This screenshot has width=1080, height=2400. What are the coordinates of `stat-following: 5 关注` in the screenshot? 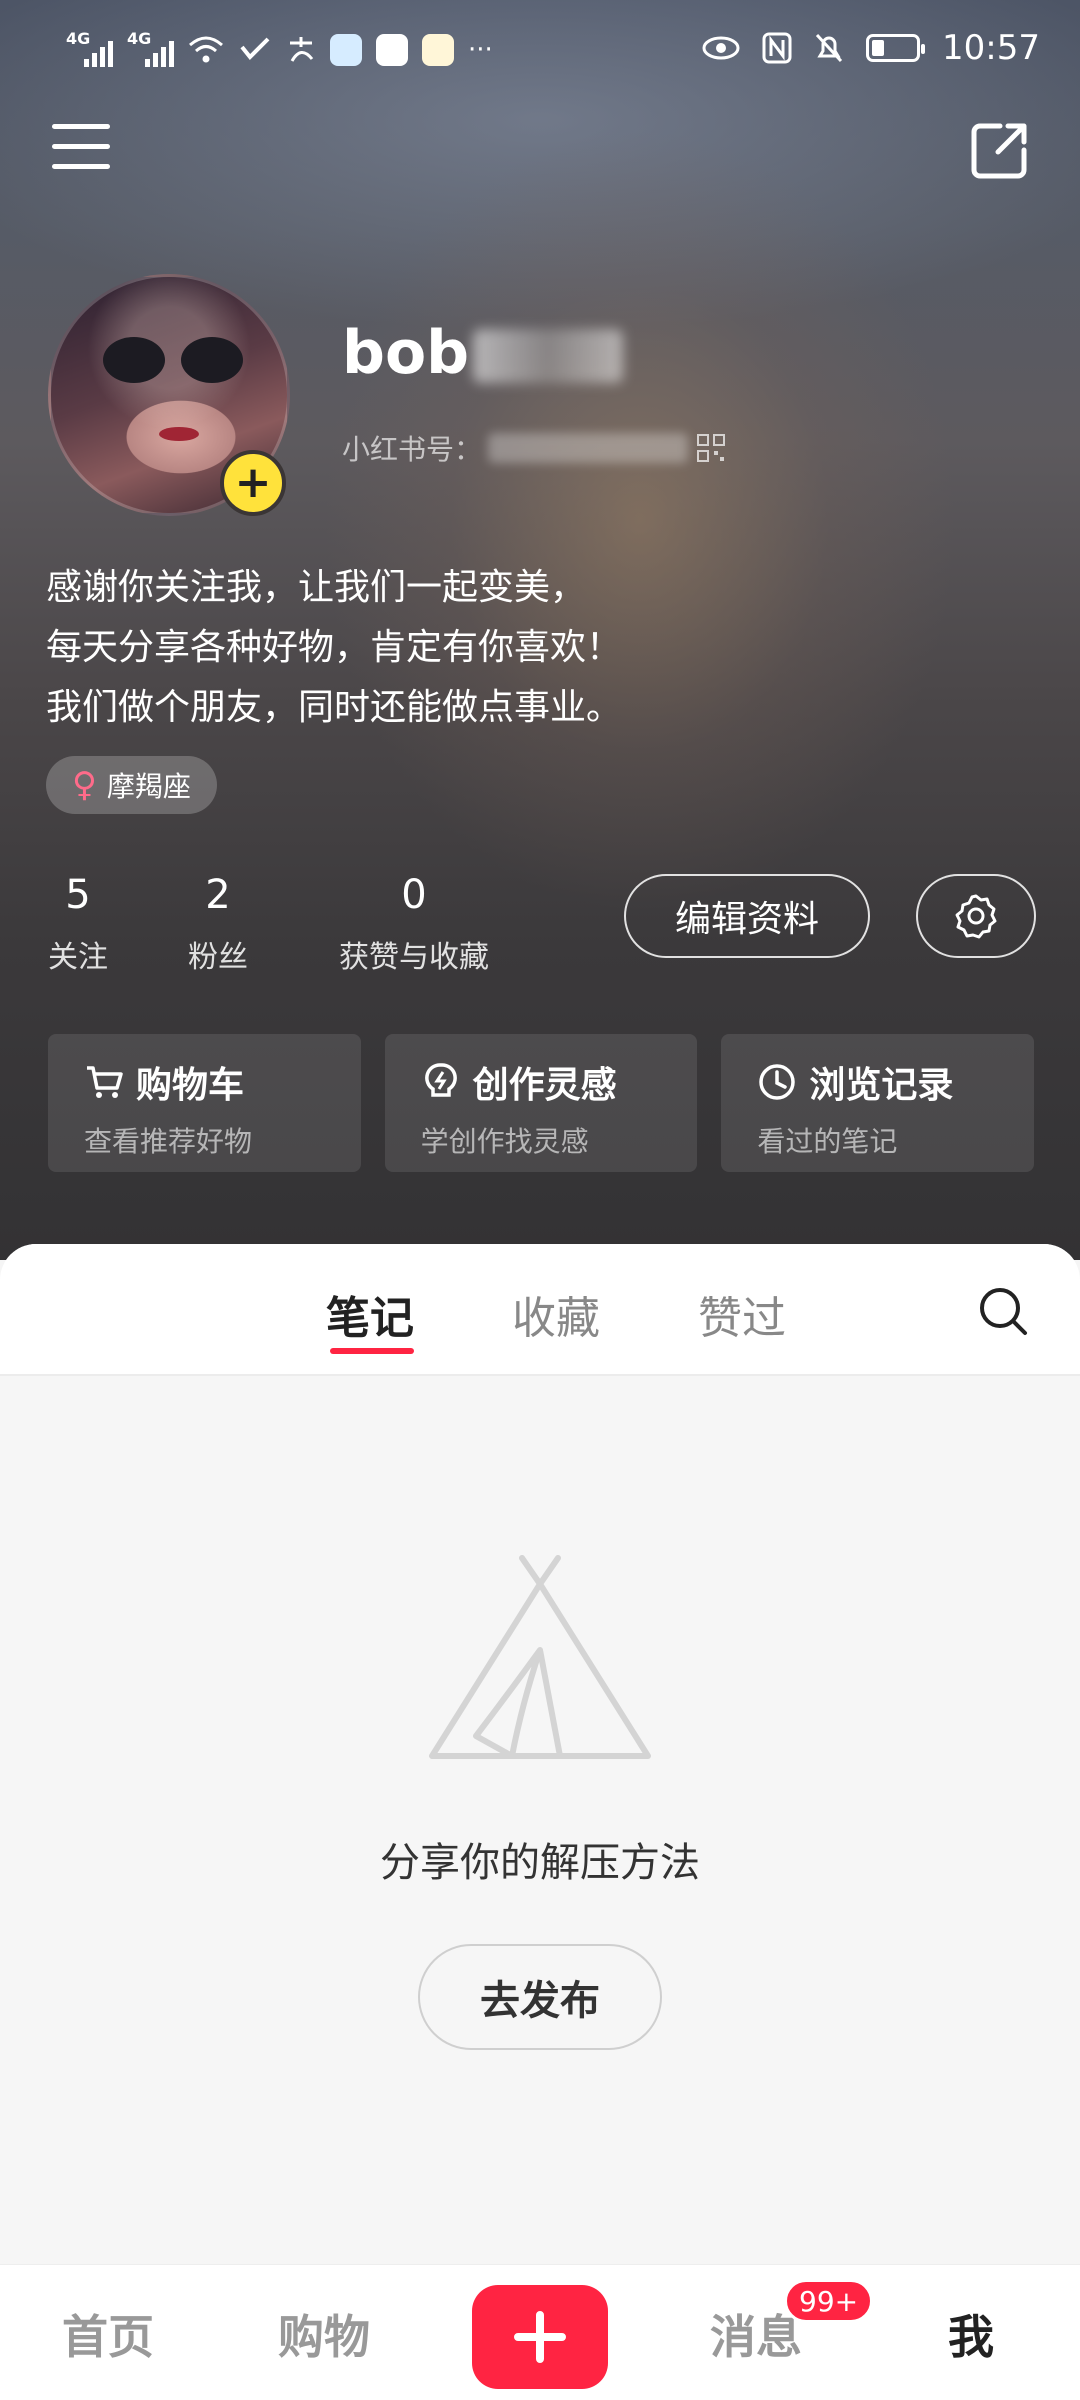 It's located at (78, 924).